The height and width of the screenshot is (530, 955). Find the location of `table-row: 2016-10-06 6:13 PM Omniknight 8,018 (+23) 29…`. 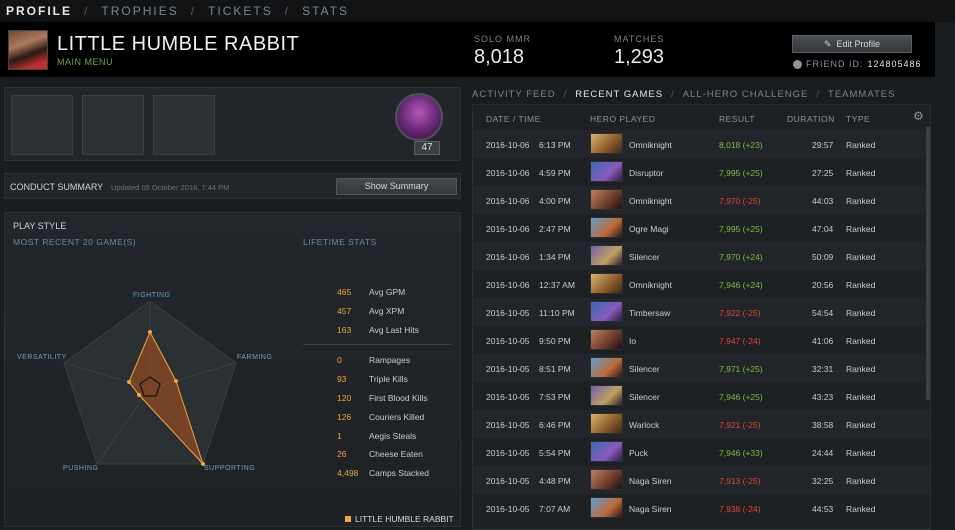

table-row: 2016-10-06 6:13 PM Omniknight 8,018 (+23) 29… is located at coordinates (701, 144).